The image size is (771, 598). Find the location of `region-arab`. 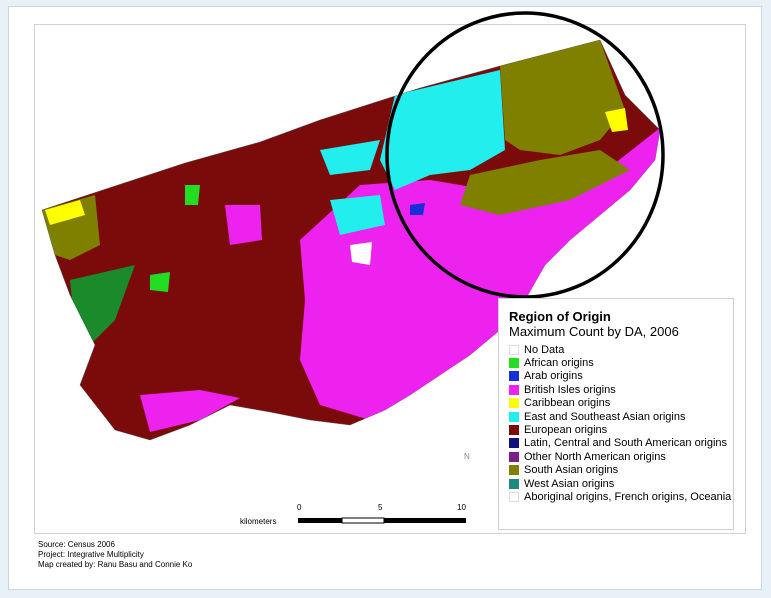

region-arab is located at coordinates (417, 209).